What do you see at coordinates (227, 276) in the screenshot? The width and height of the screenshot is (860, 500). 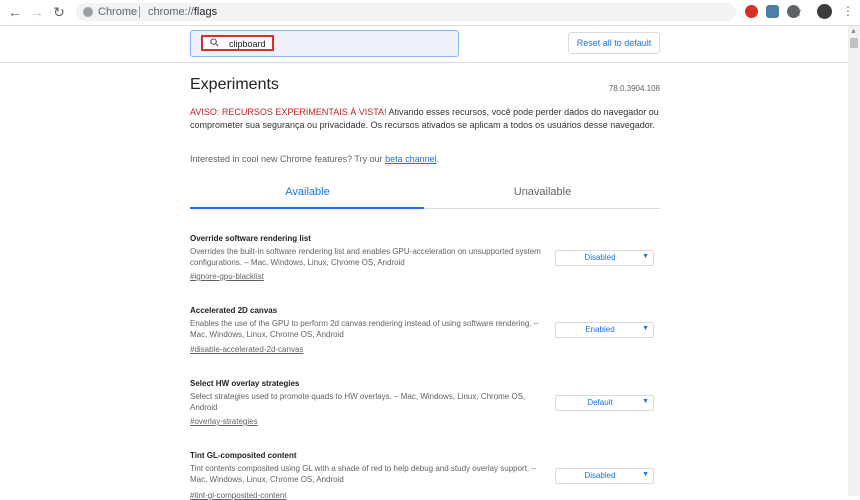 I see `flag-link: #ignore-gpu-blacklist` at bounding box center [227, 276].